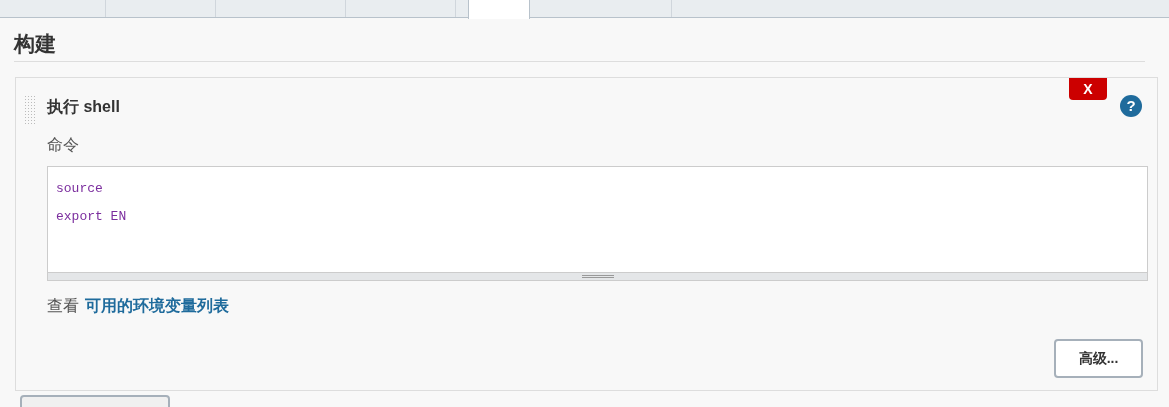  What do you see at coordinates (63, 145) in the screenshot?
I see `field-label: 命令` at bounding box center [63, 145].